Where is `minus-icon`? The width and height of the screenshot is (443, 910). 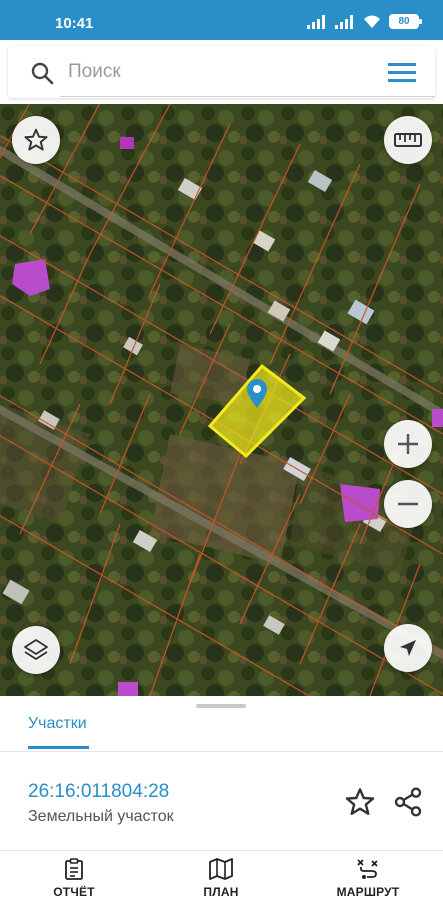 minus-icon is located at coordinates (408, 504).